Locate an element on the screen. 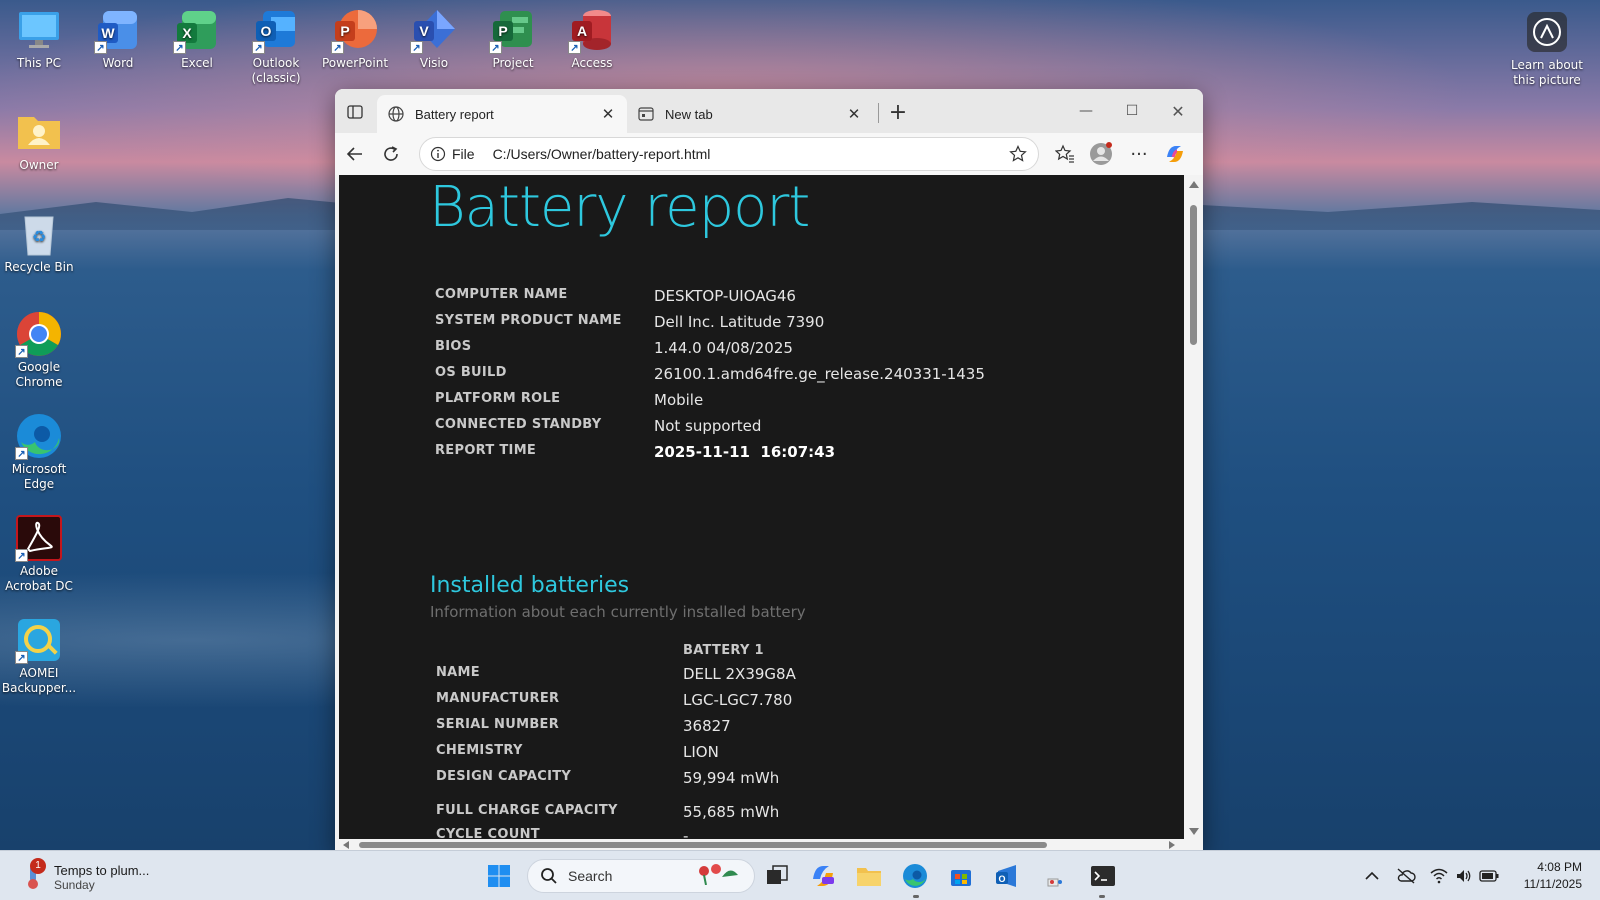 The height and width of the screenshot is (900, 1600). favorite-star-icon is located at coordinates (1018, 154).